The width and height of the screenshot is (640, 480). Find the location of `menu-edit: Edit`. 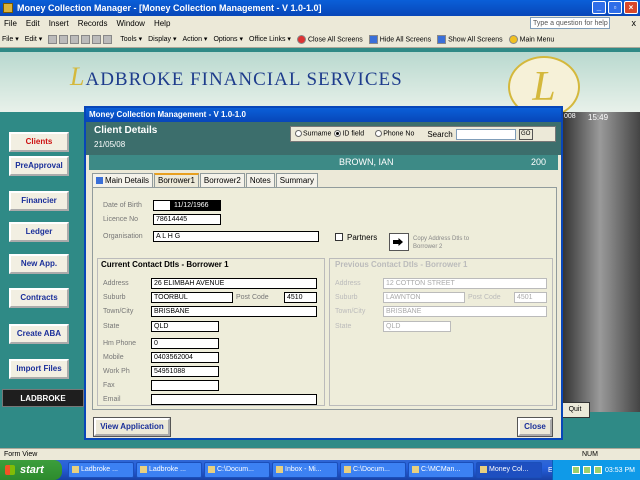

menu-edit: Edit is located at coordinates (33, 23).